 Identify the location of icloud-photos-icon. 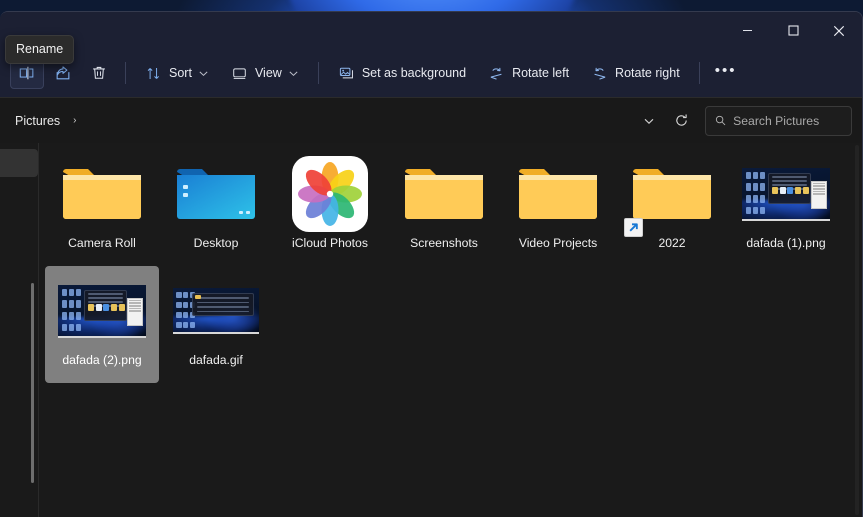
(330, 194).